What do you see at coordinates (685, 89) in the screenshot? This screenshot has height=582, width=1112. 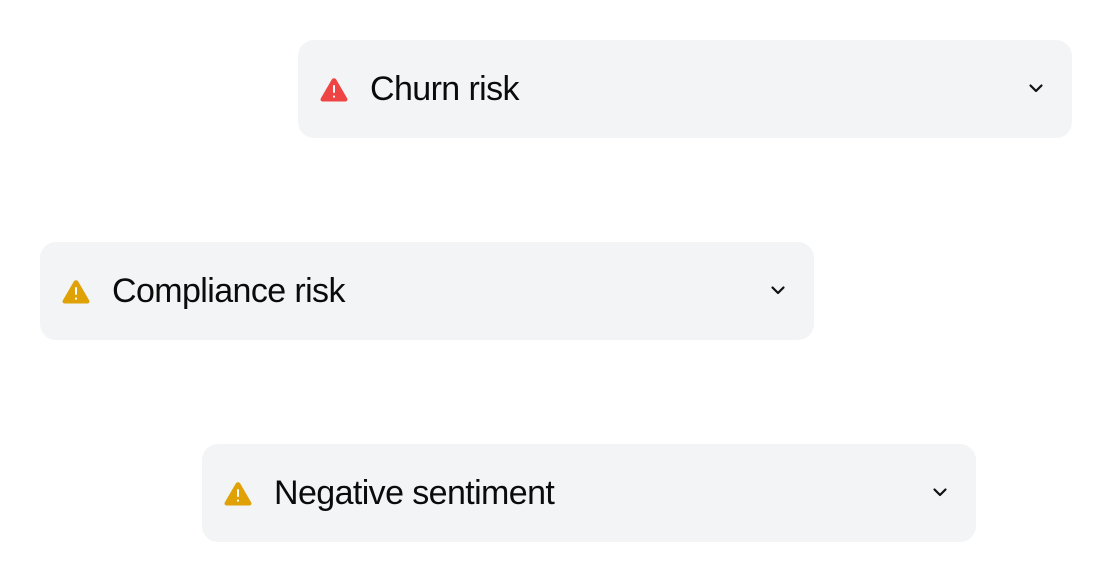 I see `alert-churn-risk: Churn risk` at bounding box center [685, 89].